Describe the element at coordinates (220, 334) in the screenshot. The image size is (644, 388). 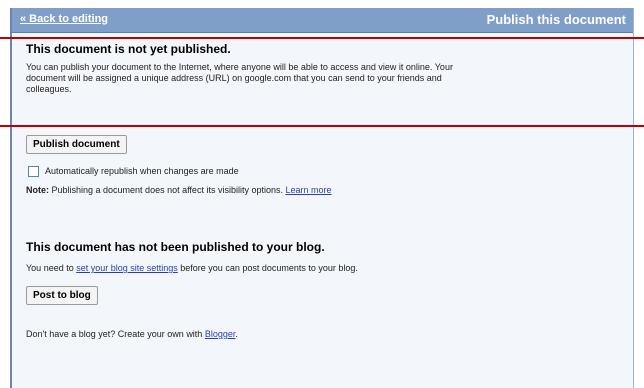
I see `blogger-link: Blogger` at that location.